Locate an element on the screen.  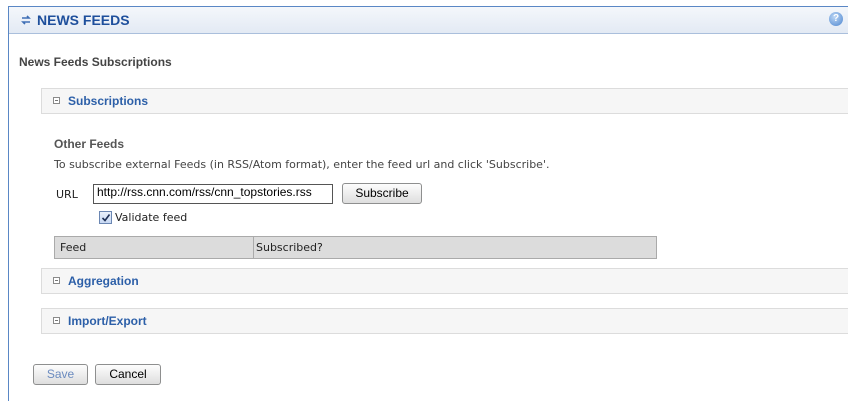
panel-aggregation-header: Aggregation is located at coordinates (444, 281).